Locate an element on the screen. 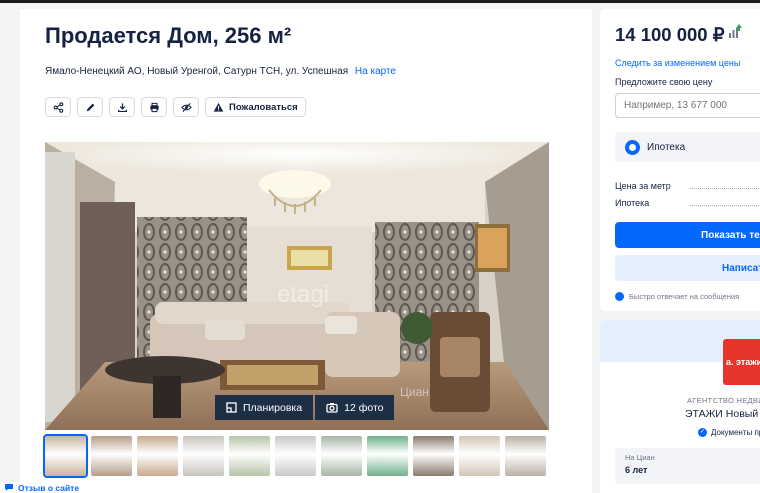 This screenshot has height=493, width=760. floor-plan-label: Планировка is located at coordinates (273, 407).